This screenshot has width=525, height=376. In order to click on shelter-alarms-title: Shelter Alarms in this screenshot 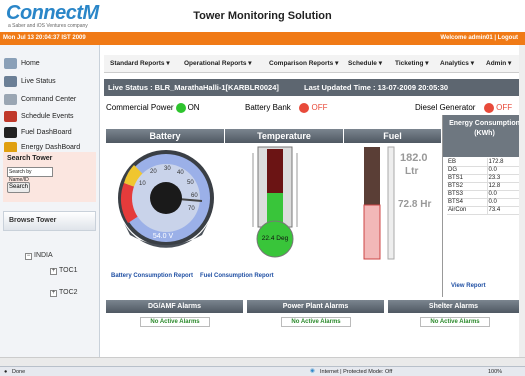, I will do `click(453, 306)`.